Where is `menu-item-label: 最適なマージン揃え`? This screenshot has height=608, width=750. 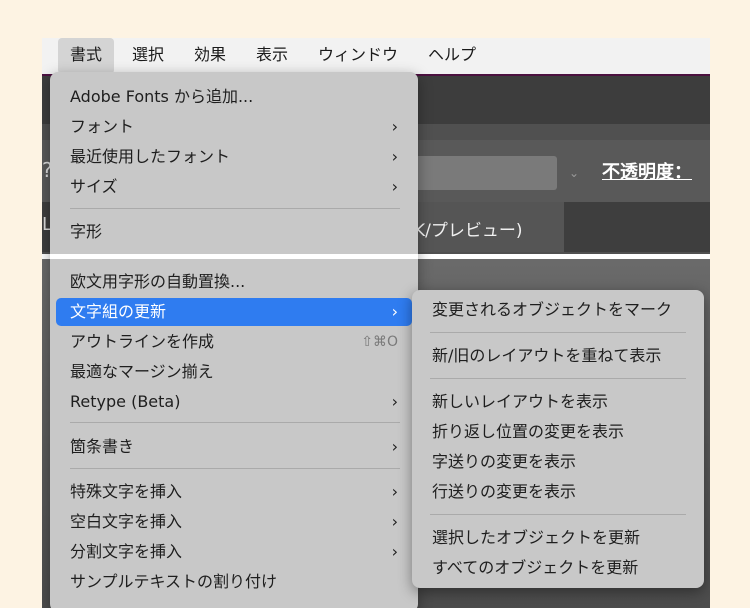
menu-item-label: 最適なマージン揃え is located at coordinates (142, 371).